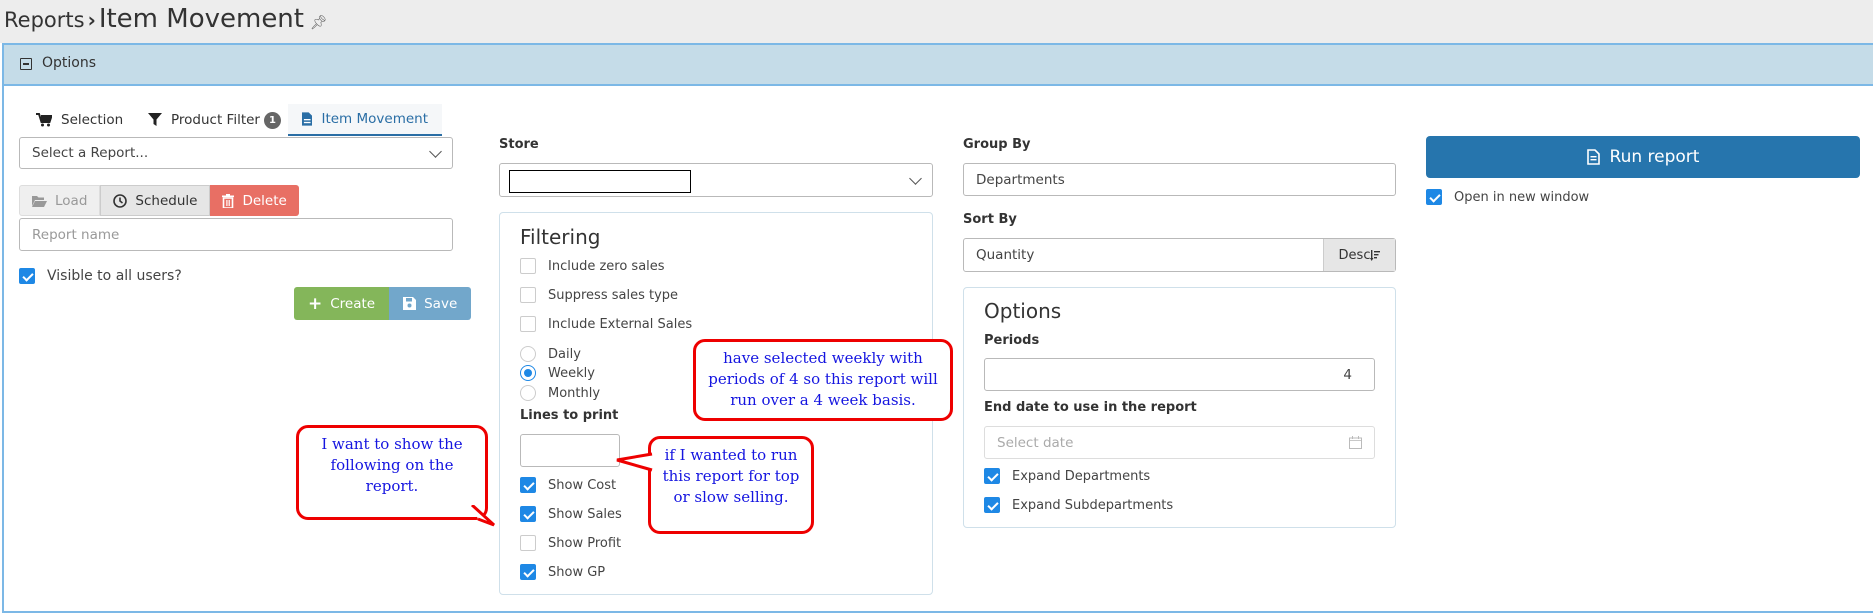 This screenshot has height=613, width=1873. What do you see at coordinates (1179, 442) in the screenshot?
I see `end-date-input: Select date` at bounding box center [1179, 442].